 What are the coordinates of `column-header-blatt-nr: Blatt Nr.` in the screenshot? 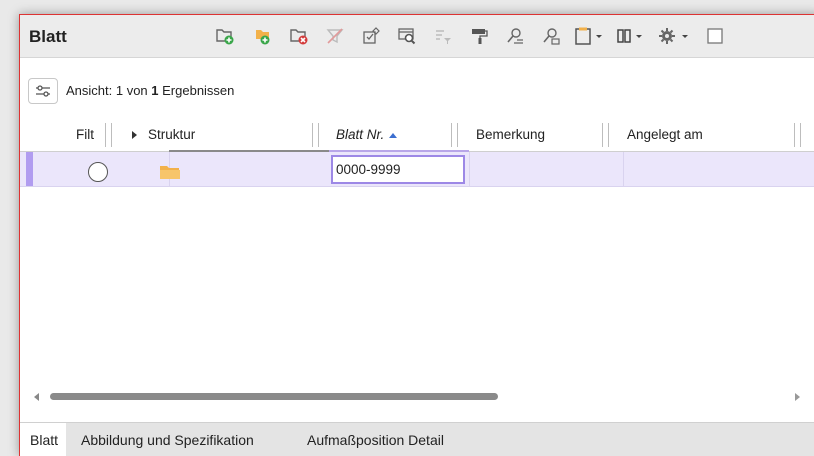 It's located at (367, 135).